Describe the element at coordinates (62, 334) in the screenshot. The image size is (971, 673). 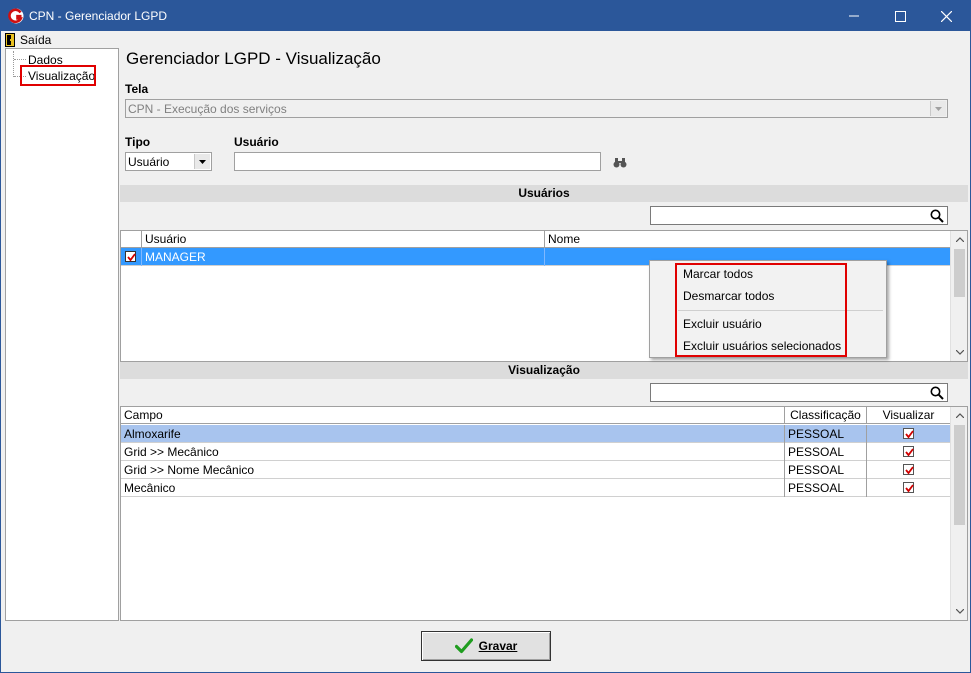
I see `nav-tree: Dados Visualização` at that location.